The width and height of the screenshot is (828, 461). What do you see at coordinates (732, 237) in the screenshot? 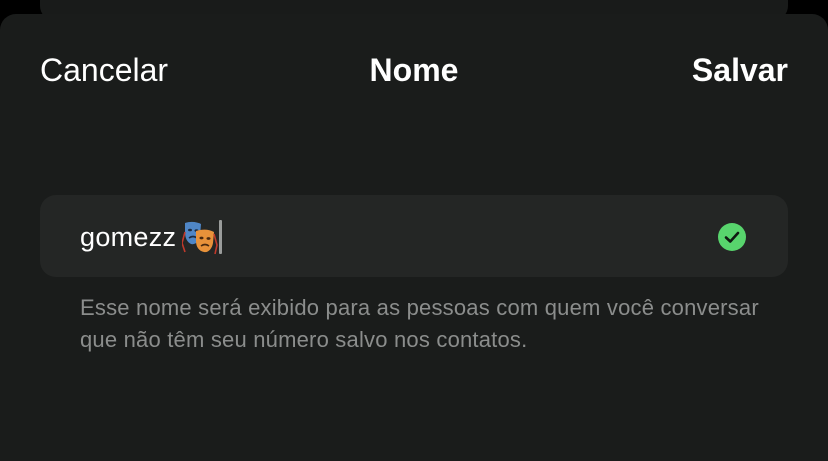
I see `check-circle-icon` at bounding box center [732, 237].